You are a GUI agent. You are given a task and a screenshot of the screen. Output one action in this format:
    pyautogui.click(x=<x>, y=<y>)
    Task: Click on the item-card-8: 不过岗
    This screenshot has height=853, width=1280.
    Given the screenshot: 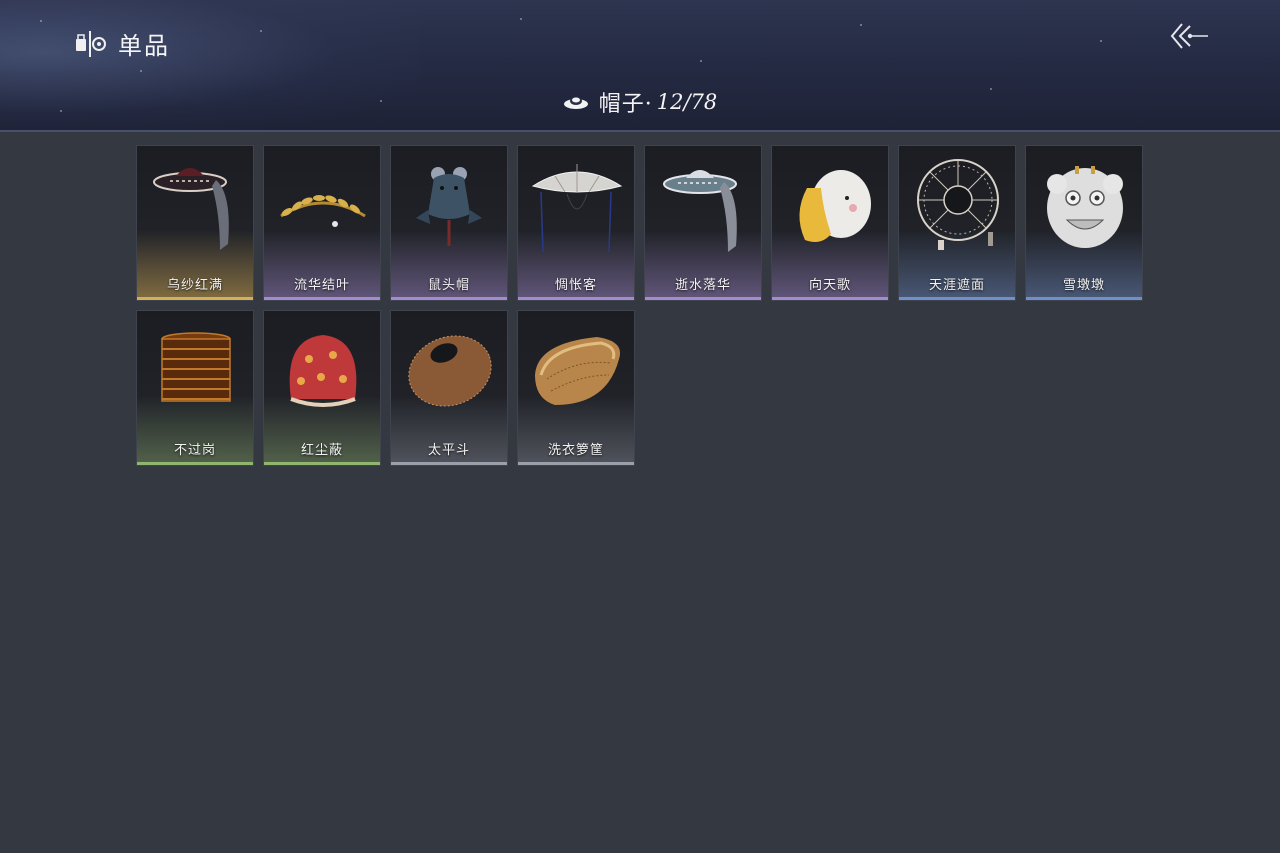 What is the action you would take?
    pyautogui.click(x=195, y=388)
    